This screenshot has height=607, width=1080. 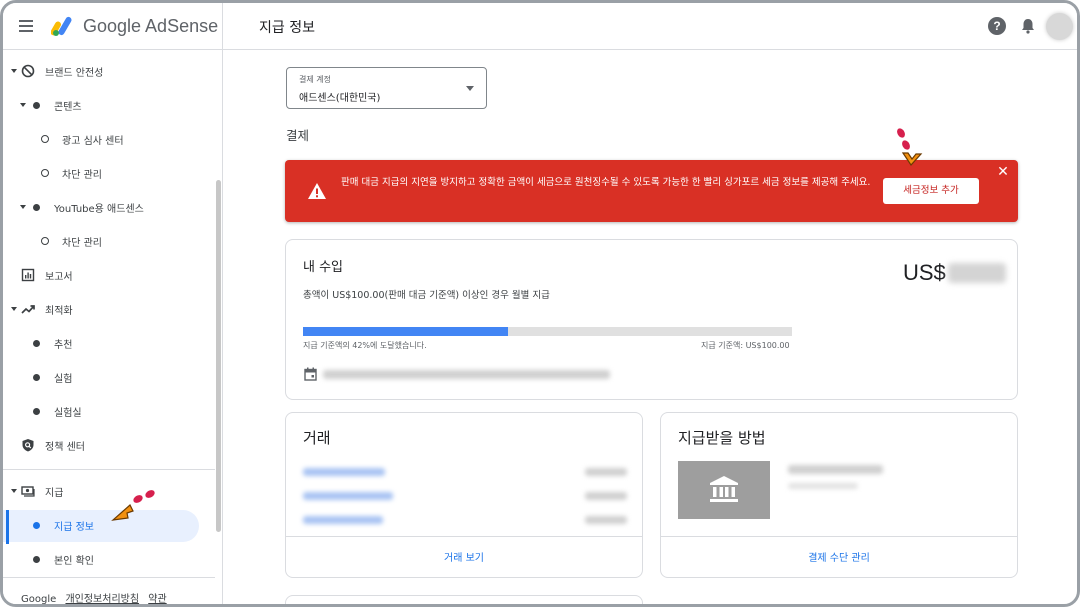 I want to click on page-title: 지급 정보, so click(x=287, y=28).